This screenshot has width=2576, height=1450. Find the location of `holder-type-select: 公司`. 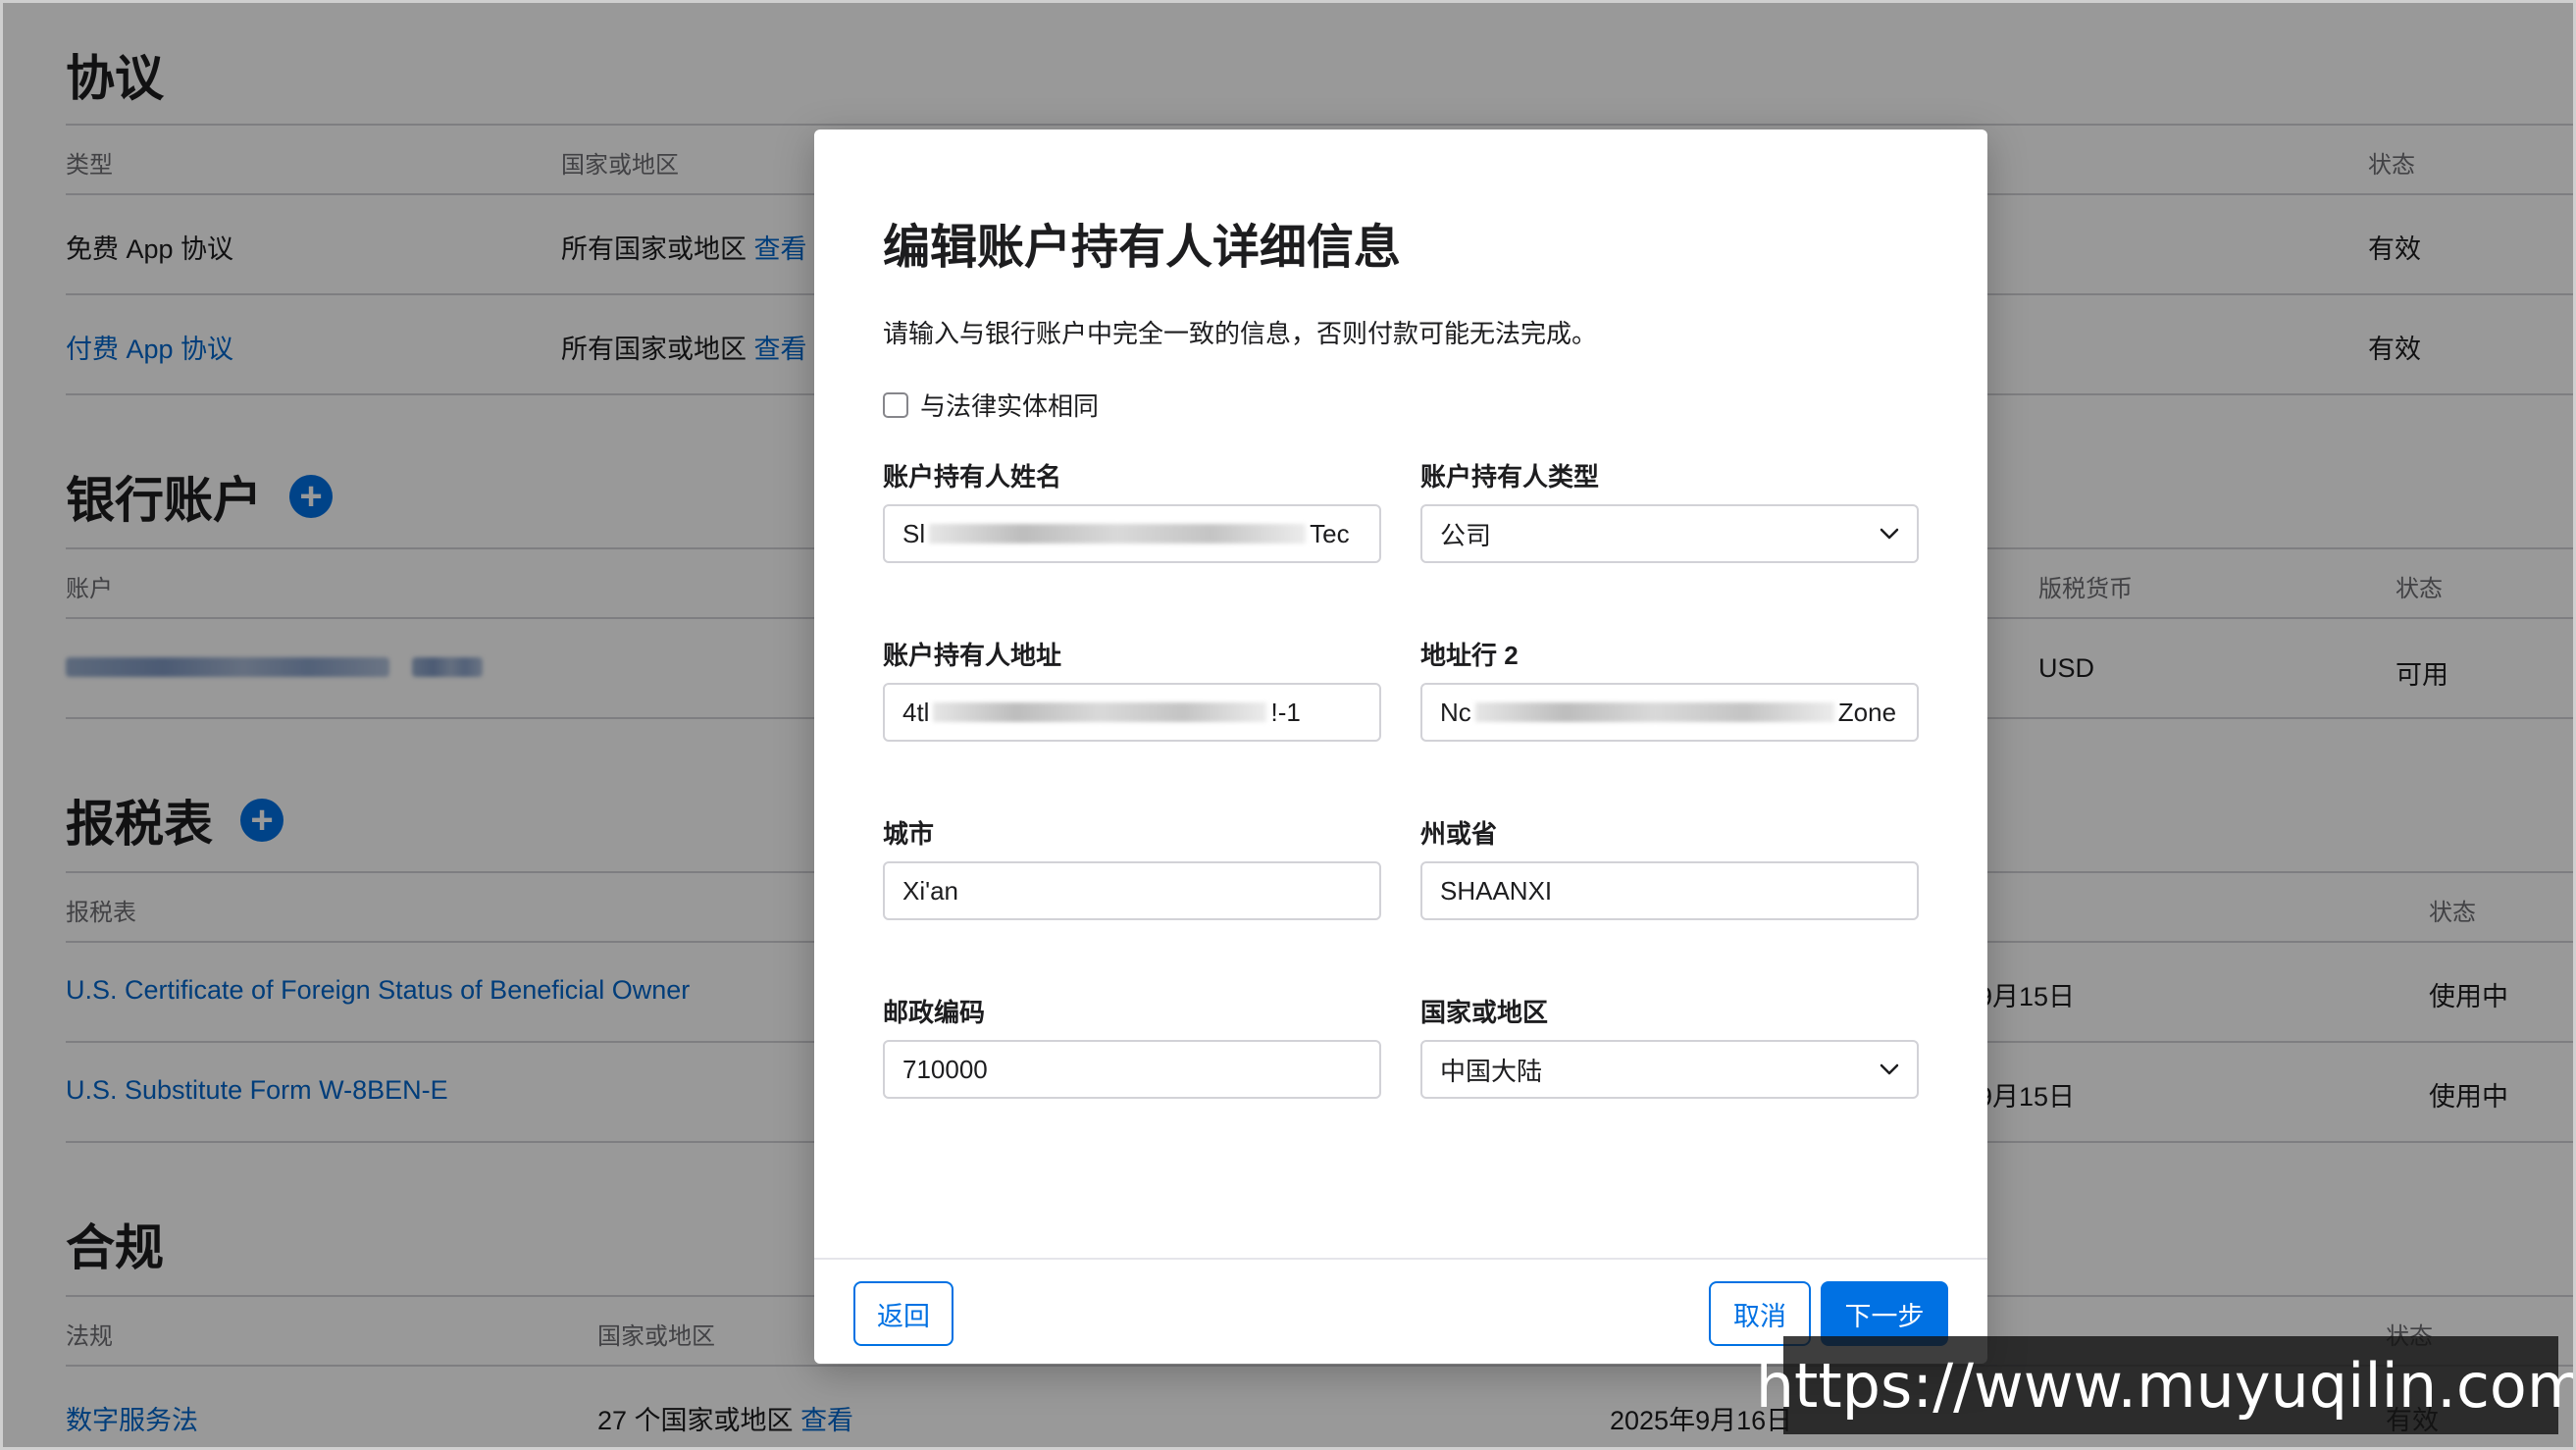

holder-type-select: 公司 is located at coordinates (1669, 533).